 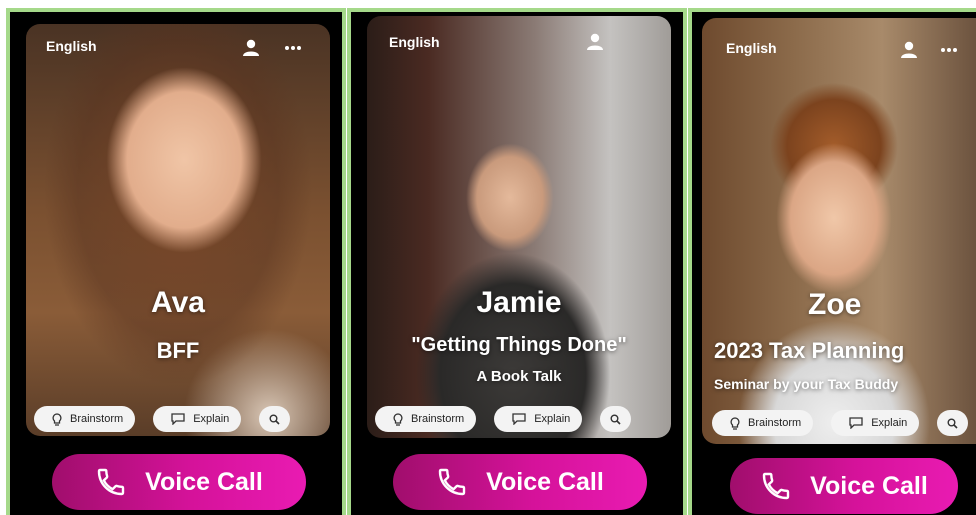 I want to click on character-name: Jamie, so click(x=519, y=302).